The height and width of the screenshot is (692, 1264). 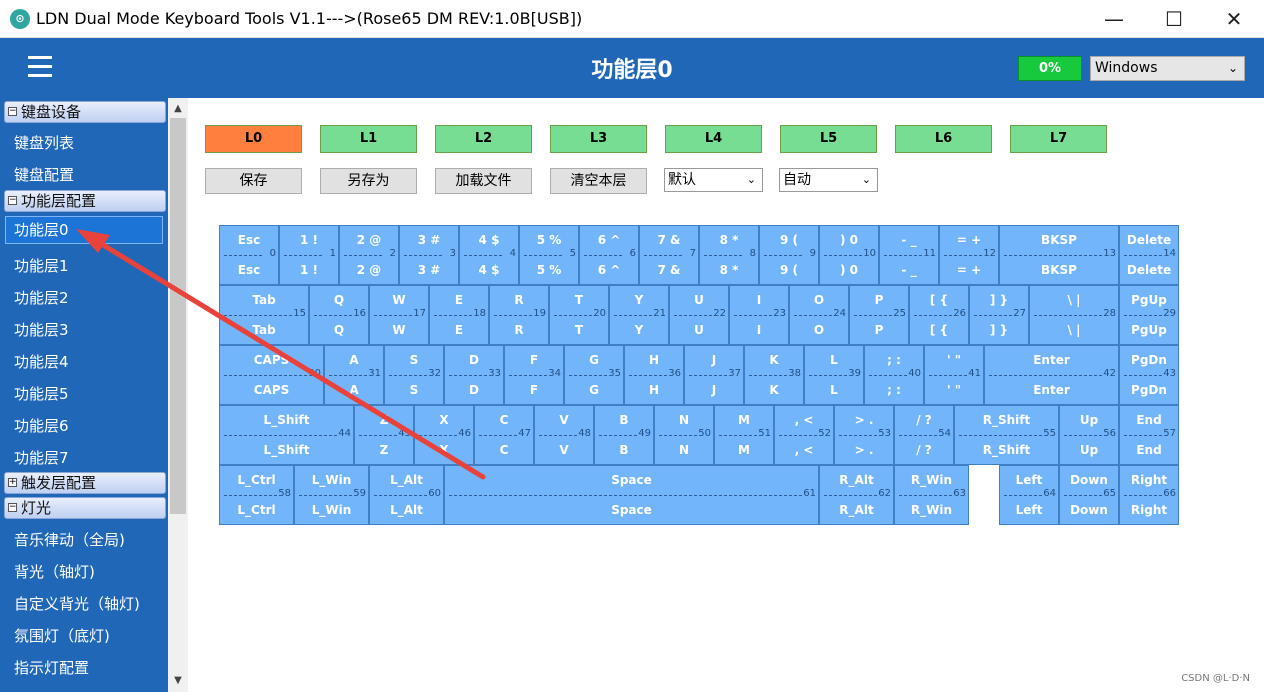 I want to click on sidebar-item-layer-2: 功能层2, so click(x=41, y=297).